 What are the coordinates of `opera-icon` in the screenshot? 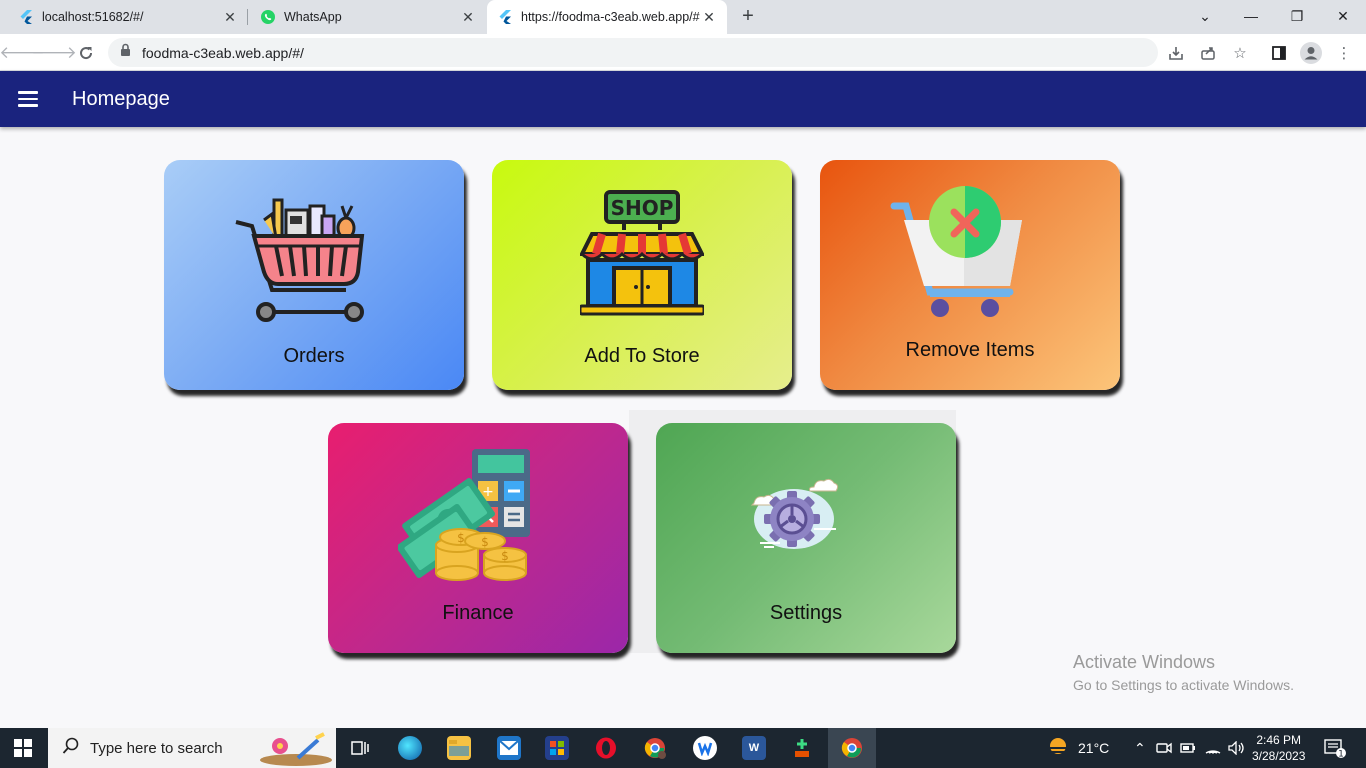 It's located at (606, 748).